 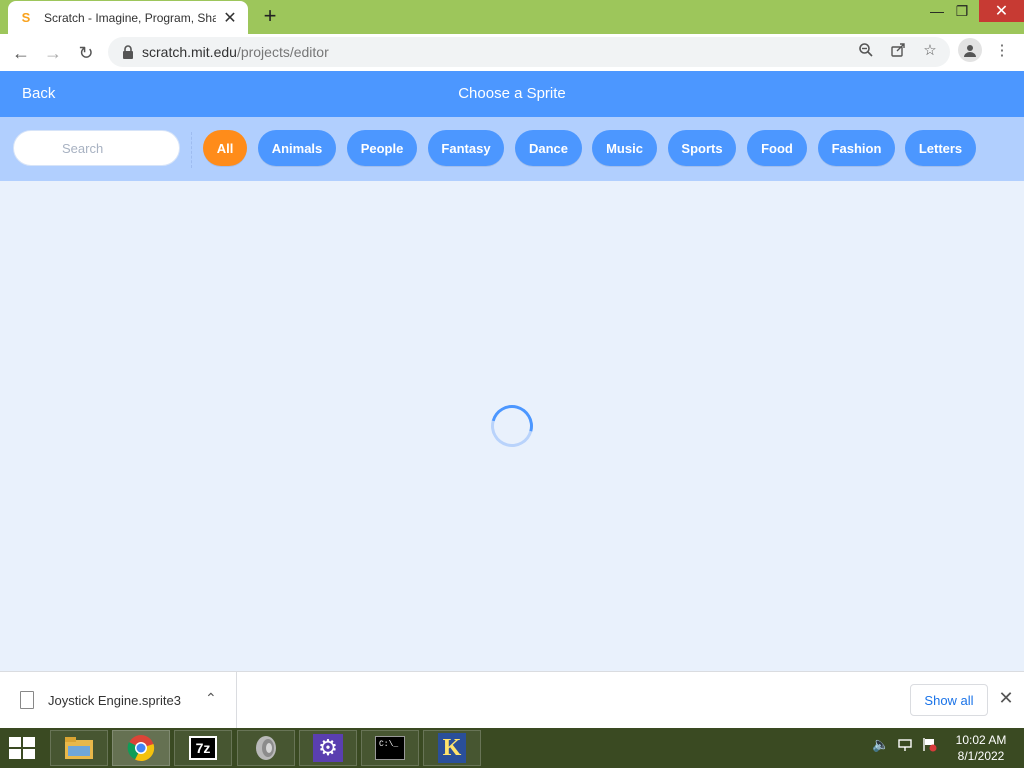 What do you see at coordinates (270, 17) in the screenshot?
I see `new-tab-icon: +` at bounding box center [270, 17].